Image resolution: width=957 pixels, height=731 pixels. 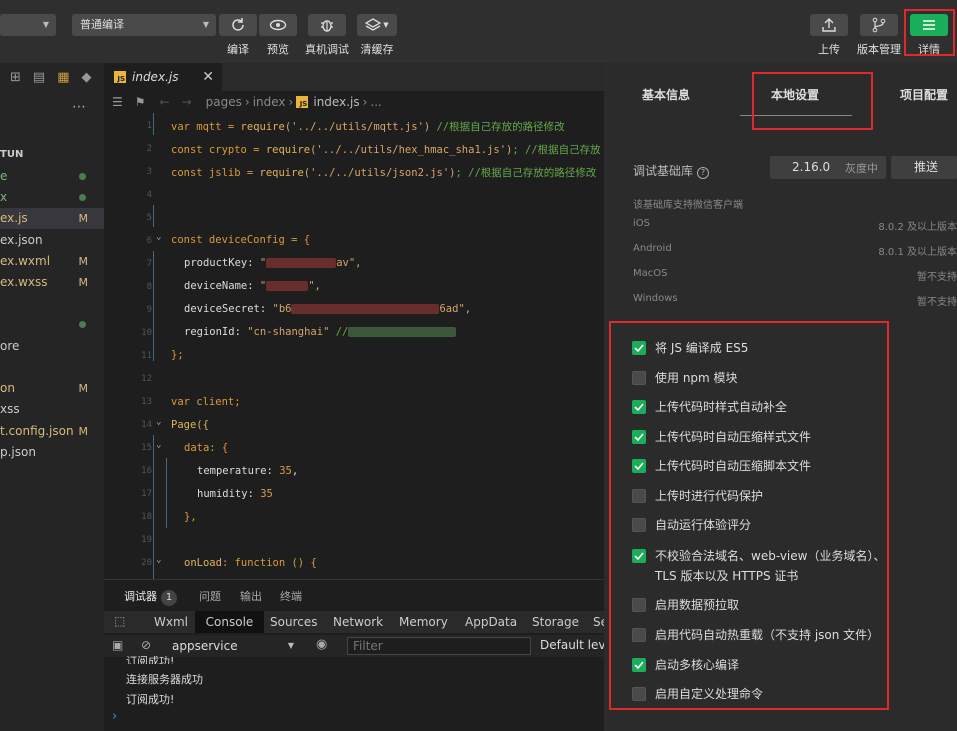 I want to click on close-icon: ✕, so click(x=208, y=77).